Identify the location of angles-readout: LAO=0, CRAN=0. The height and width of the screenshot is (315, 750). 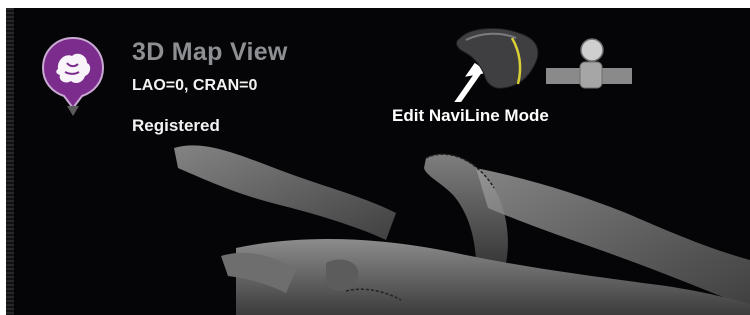
(195, 85).